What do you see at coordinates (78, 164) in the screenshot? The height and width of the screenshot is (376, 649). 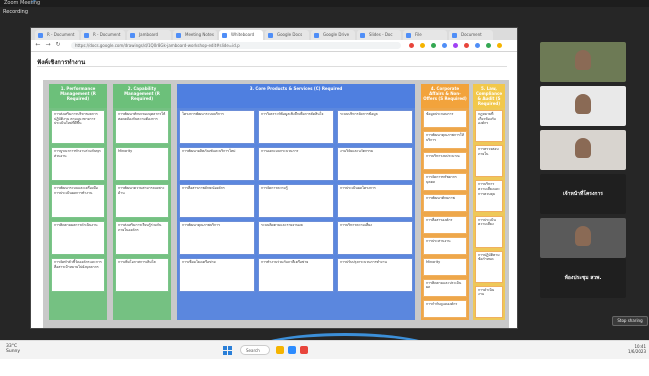 I see `sticky-note: การบูรณาการทำงานร่วมกันทุกส่วนงาน` at bounding box center [78, 164].